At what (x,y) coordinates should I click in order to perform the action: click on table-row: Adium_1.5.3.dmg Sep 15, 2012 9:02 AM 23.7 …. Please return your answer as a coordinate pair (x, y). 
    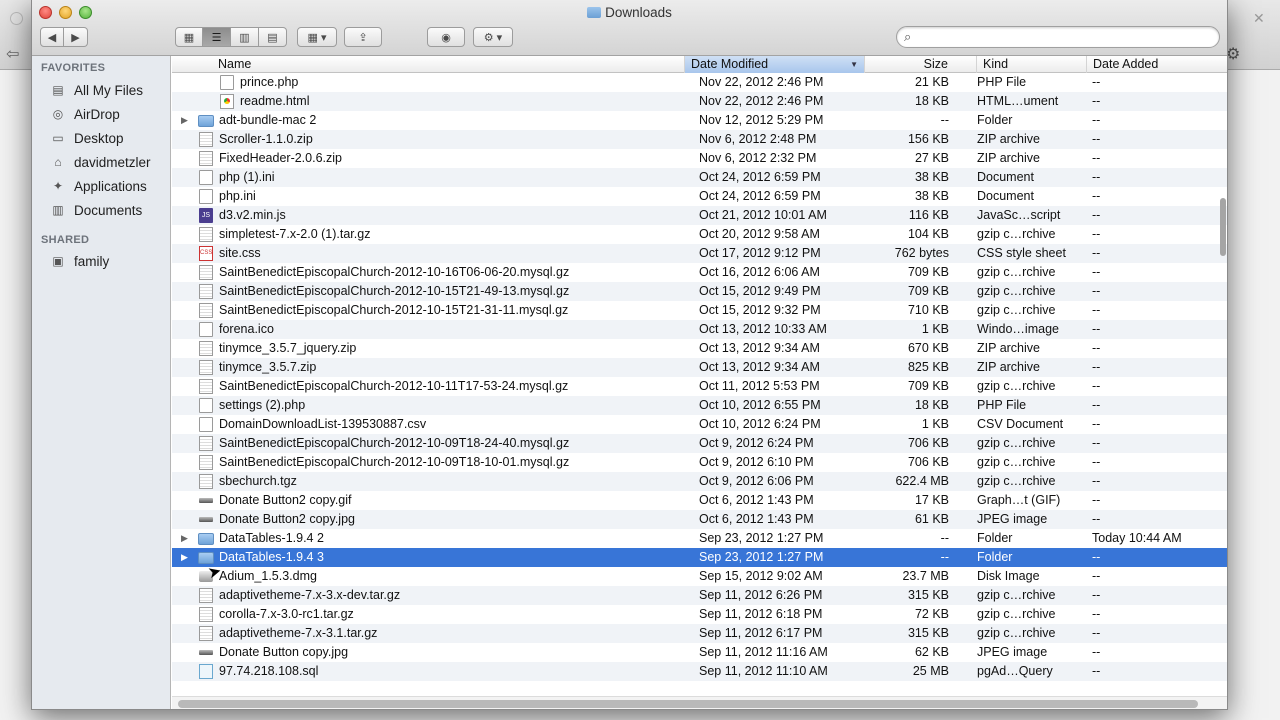
    Looking at the image, I should click on (699, 576).